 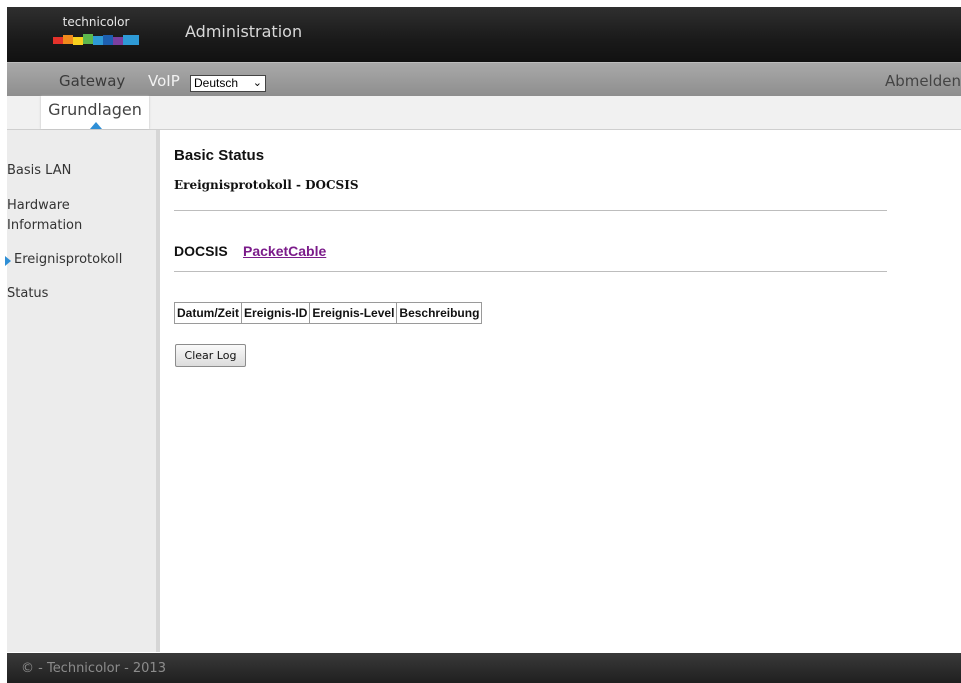 I want to click on footer: © - Technicolor - 2013, so click(x=484, y=668).